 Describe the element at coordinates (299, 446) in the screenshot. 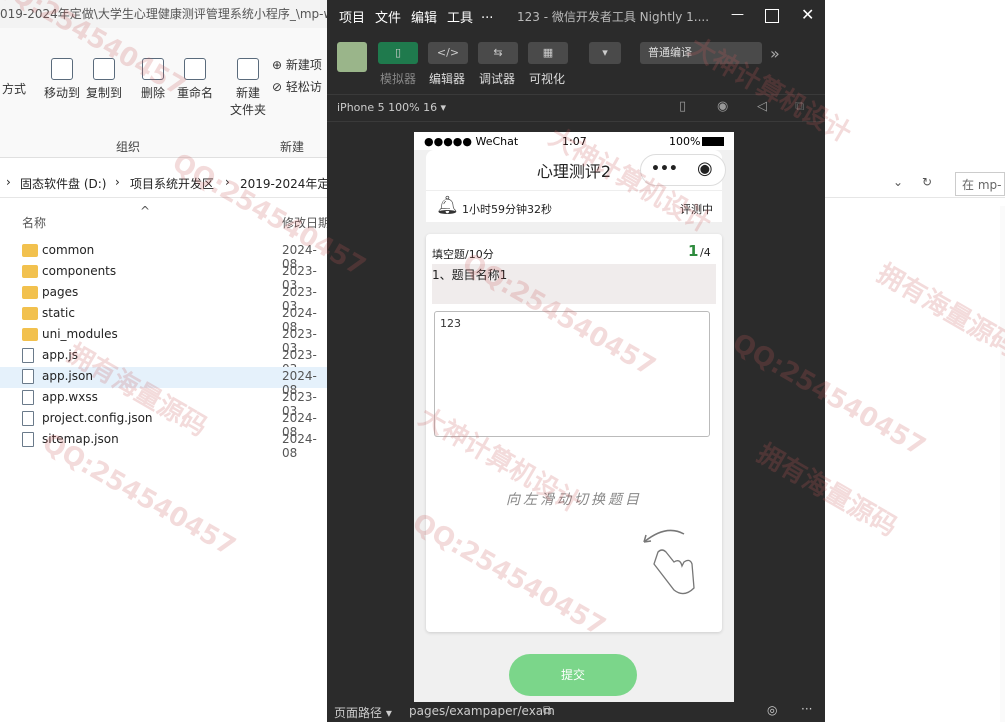

I see `file-date: 2024-08` at that location.